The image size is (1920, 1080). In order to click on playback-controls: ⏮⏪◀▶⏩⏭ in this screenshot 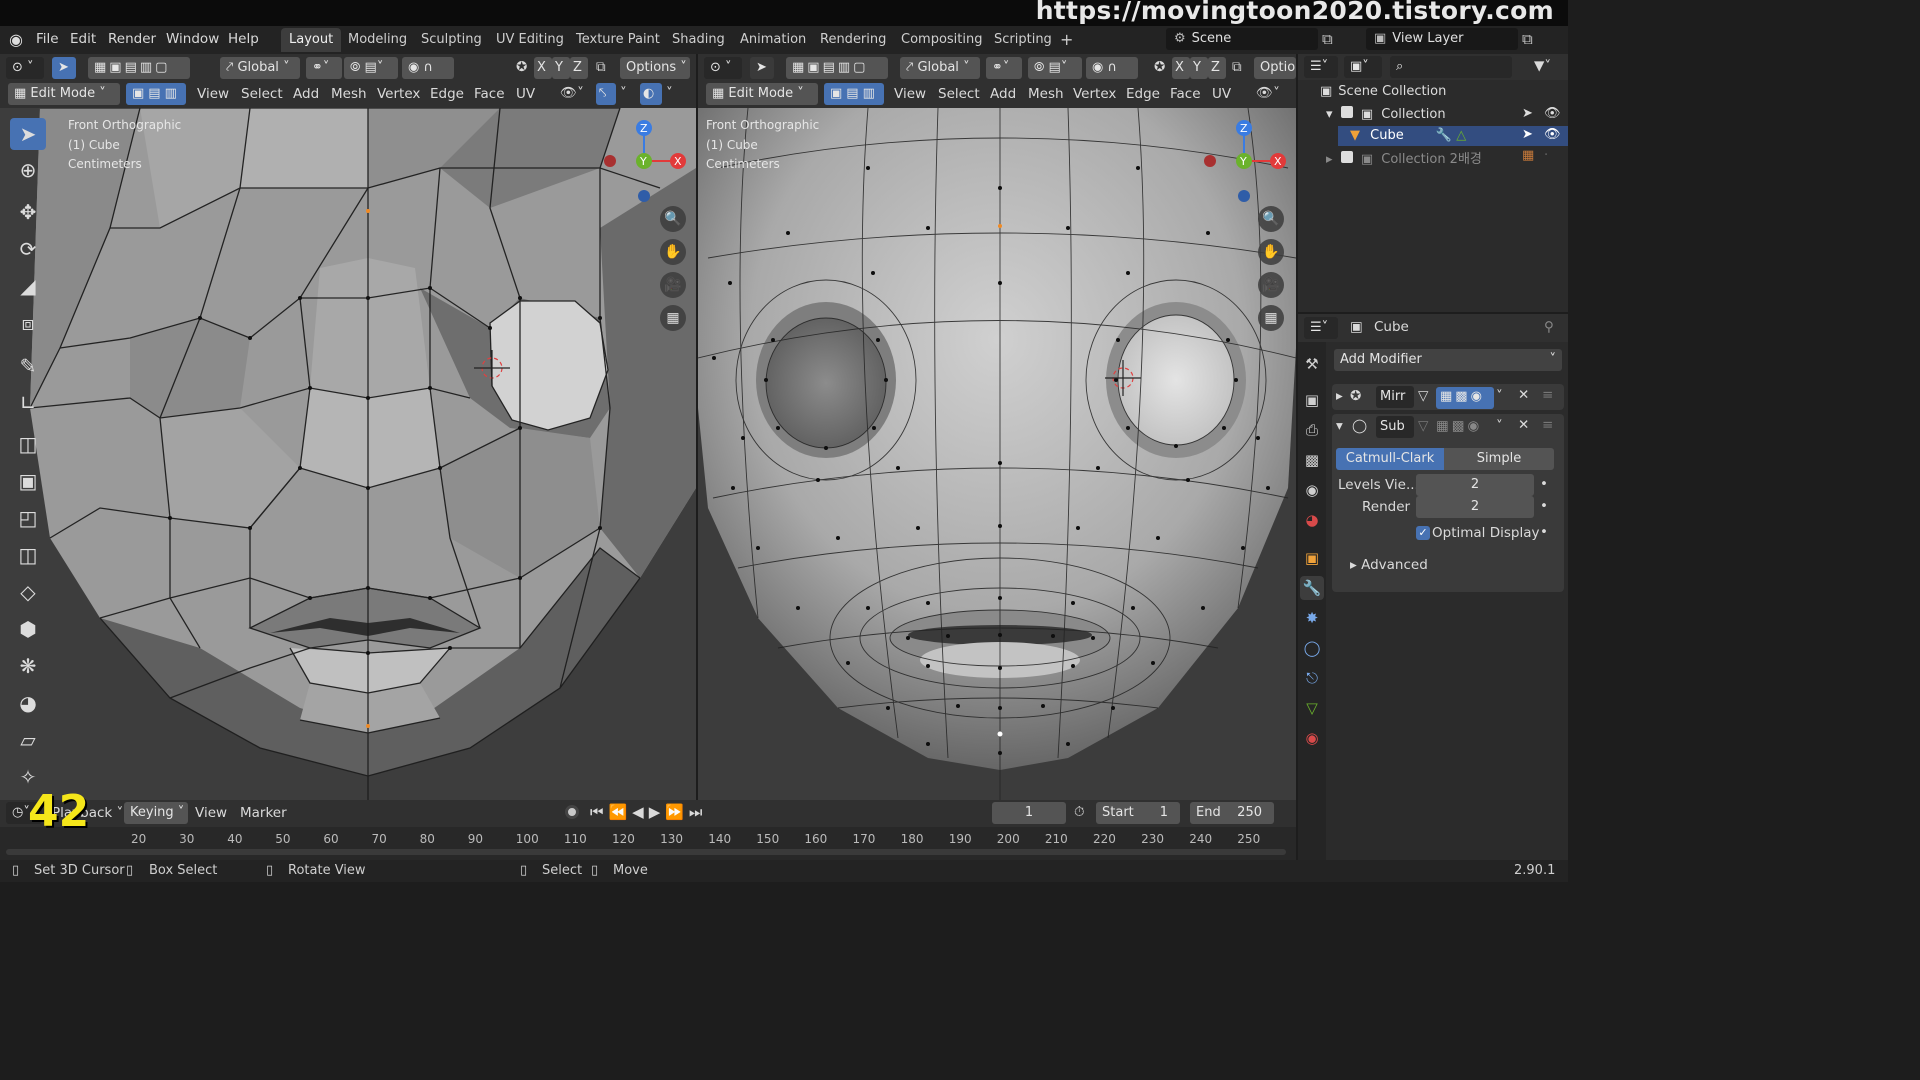, I will do `click(648, 812)`.